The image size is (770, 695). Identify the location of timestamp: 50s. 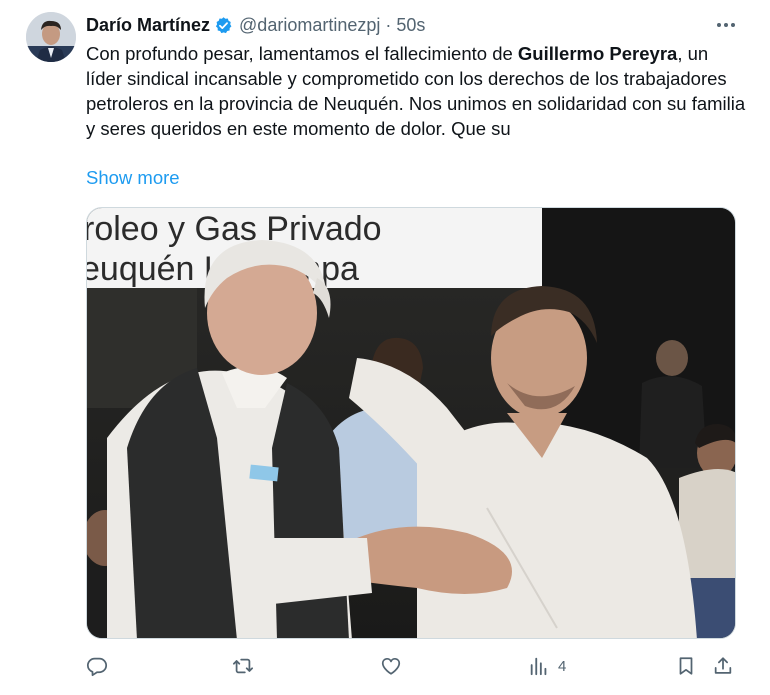
(410, 25).